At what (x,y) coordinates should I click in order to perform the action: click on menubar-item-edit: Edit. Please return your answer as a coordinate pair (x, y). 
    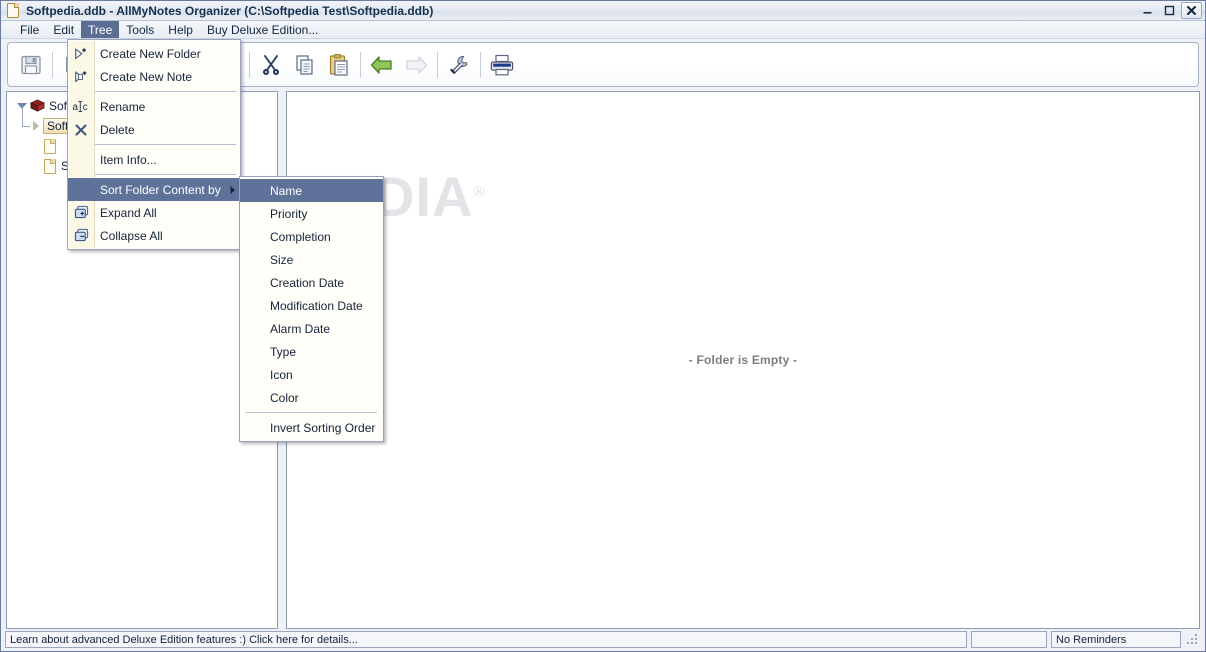
    Looking at the image, I should click on (63, 29).